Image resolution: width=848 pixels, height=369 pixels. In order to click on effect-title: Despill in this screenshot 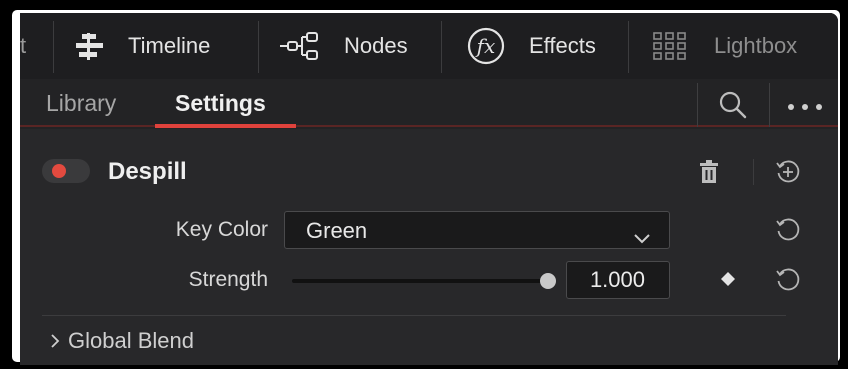, I will do `click(147, 171)`.